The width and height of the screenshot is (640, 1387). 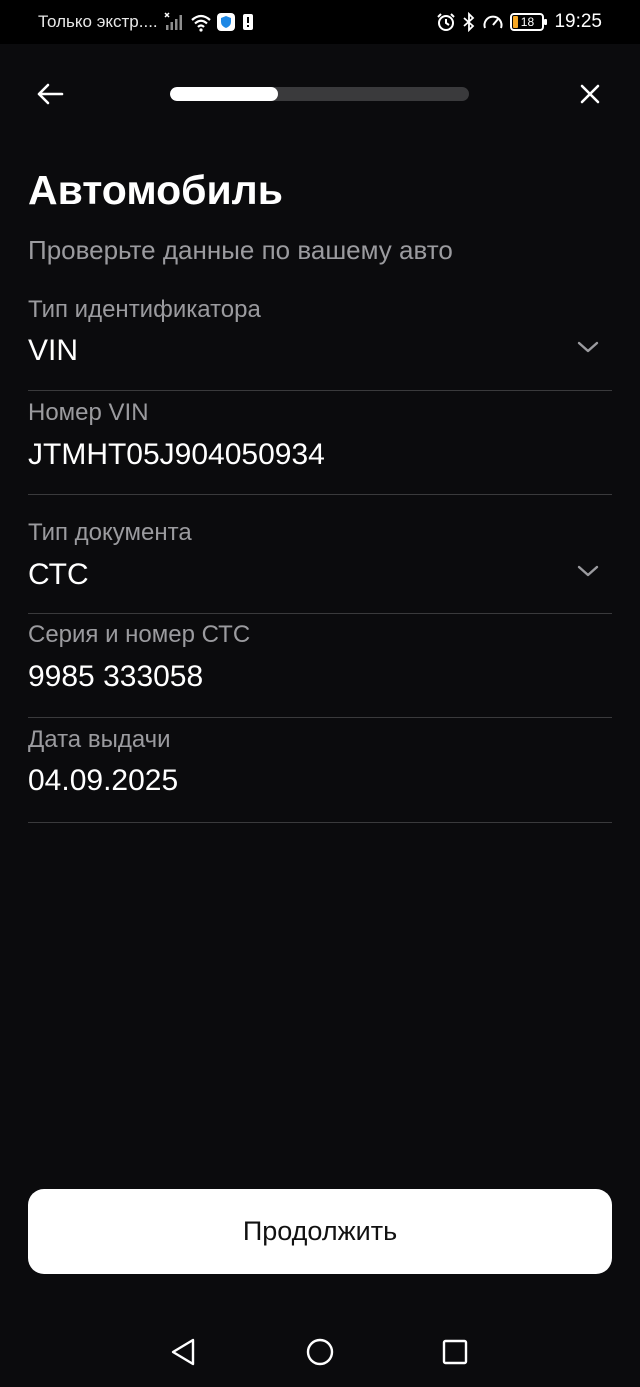 What do you see at coordinates (320, 22) in the screenshot?
I see `status-bar: Только экстр.... 18 19:25` at bounding box center [320, 22].